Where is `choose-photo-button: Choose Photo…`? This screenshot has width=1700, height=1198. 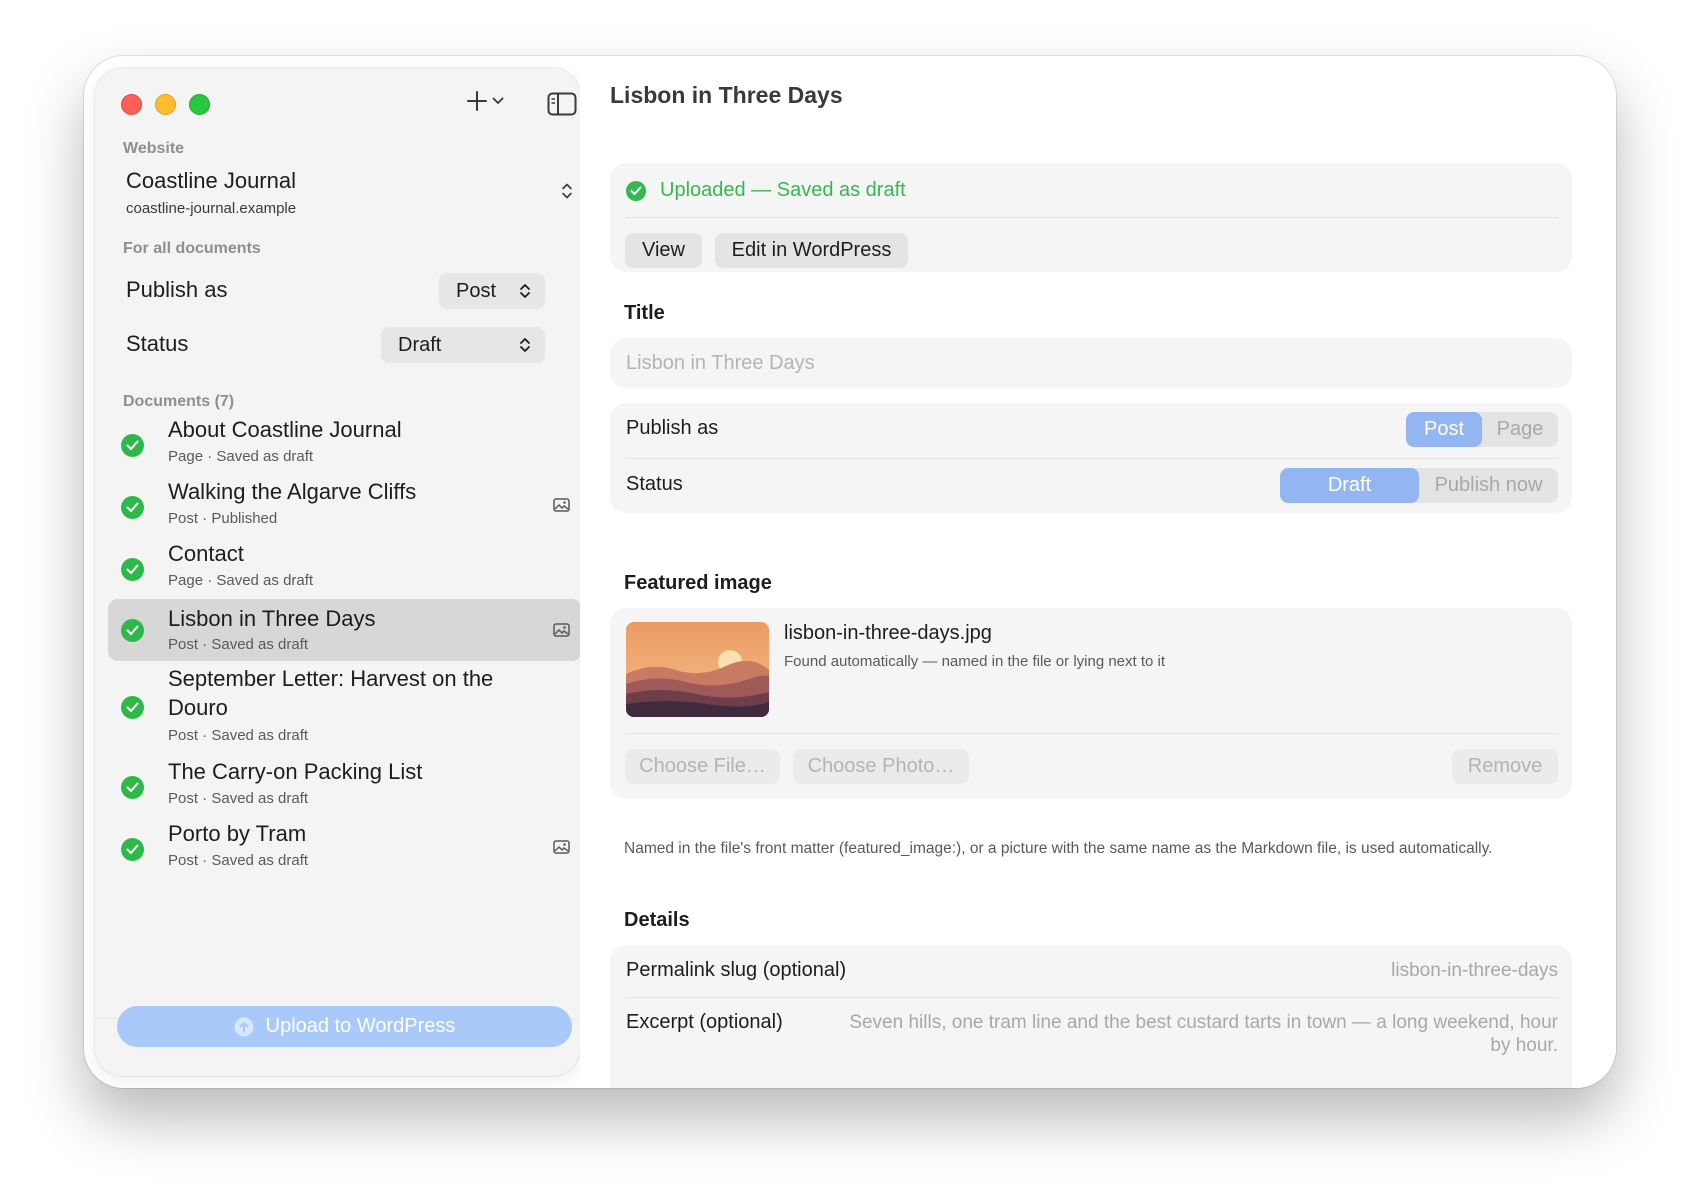 choose-photo-button: Choose Photo… is located at coordinates (881, 766).